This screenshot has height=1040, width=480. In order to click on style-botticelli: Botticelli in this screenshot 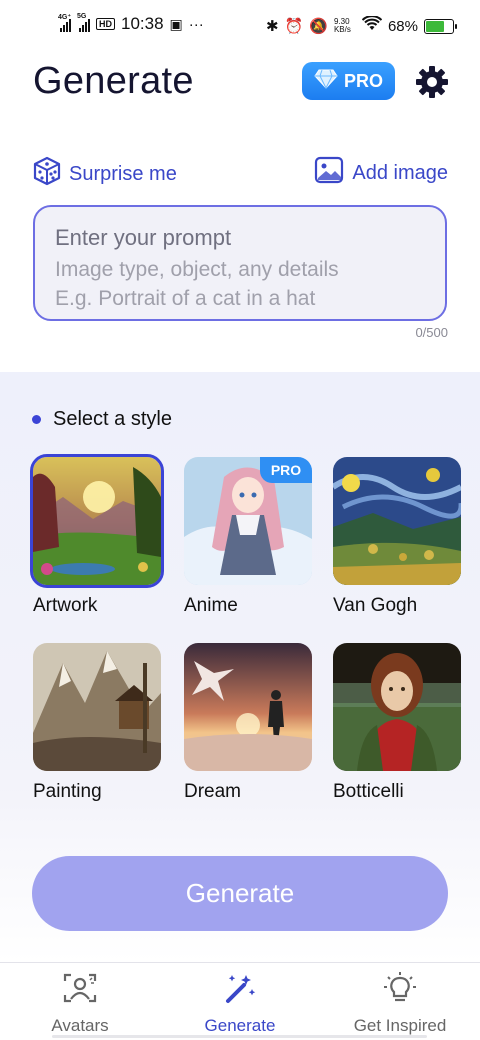, I will do `click(397, 723)`.